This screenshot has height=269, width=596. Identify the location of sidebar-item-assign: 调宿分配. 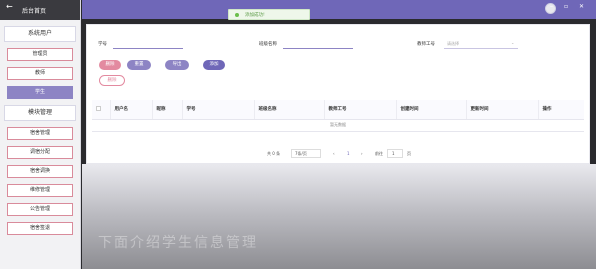
(40, 152).